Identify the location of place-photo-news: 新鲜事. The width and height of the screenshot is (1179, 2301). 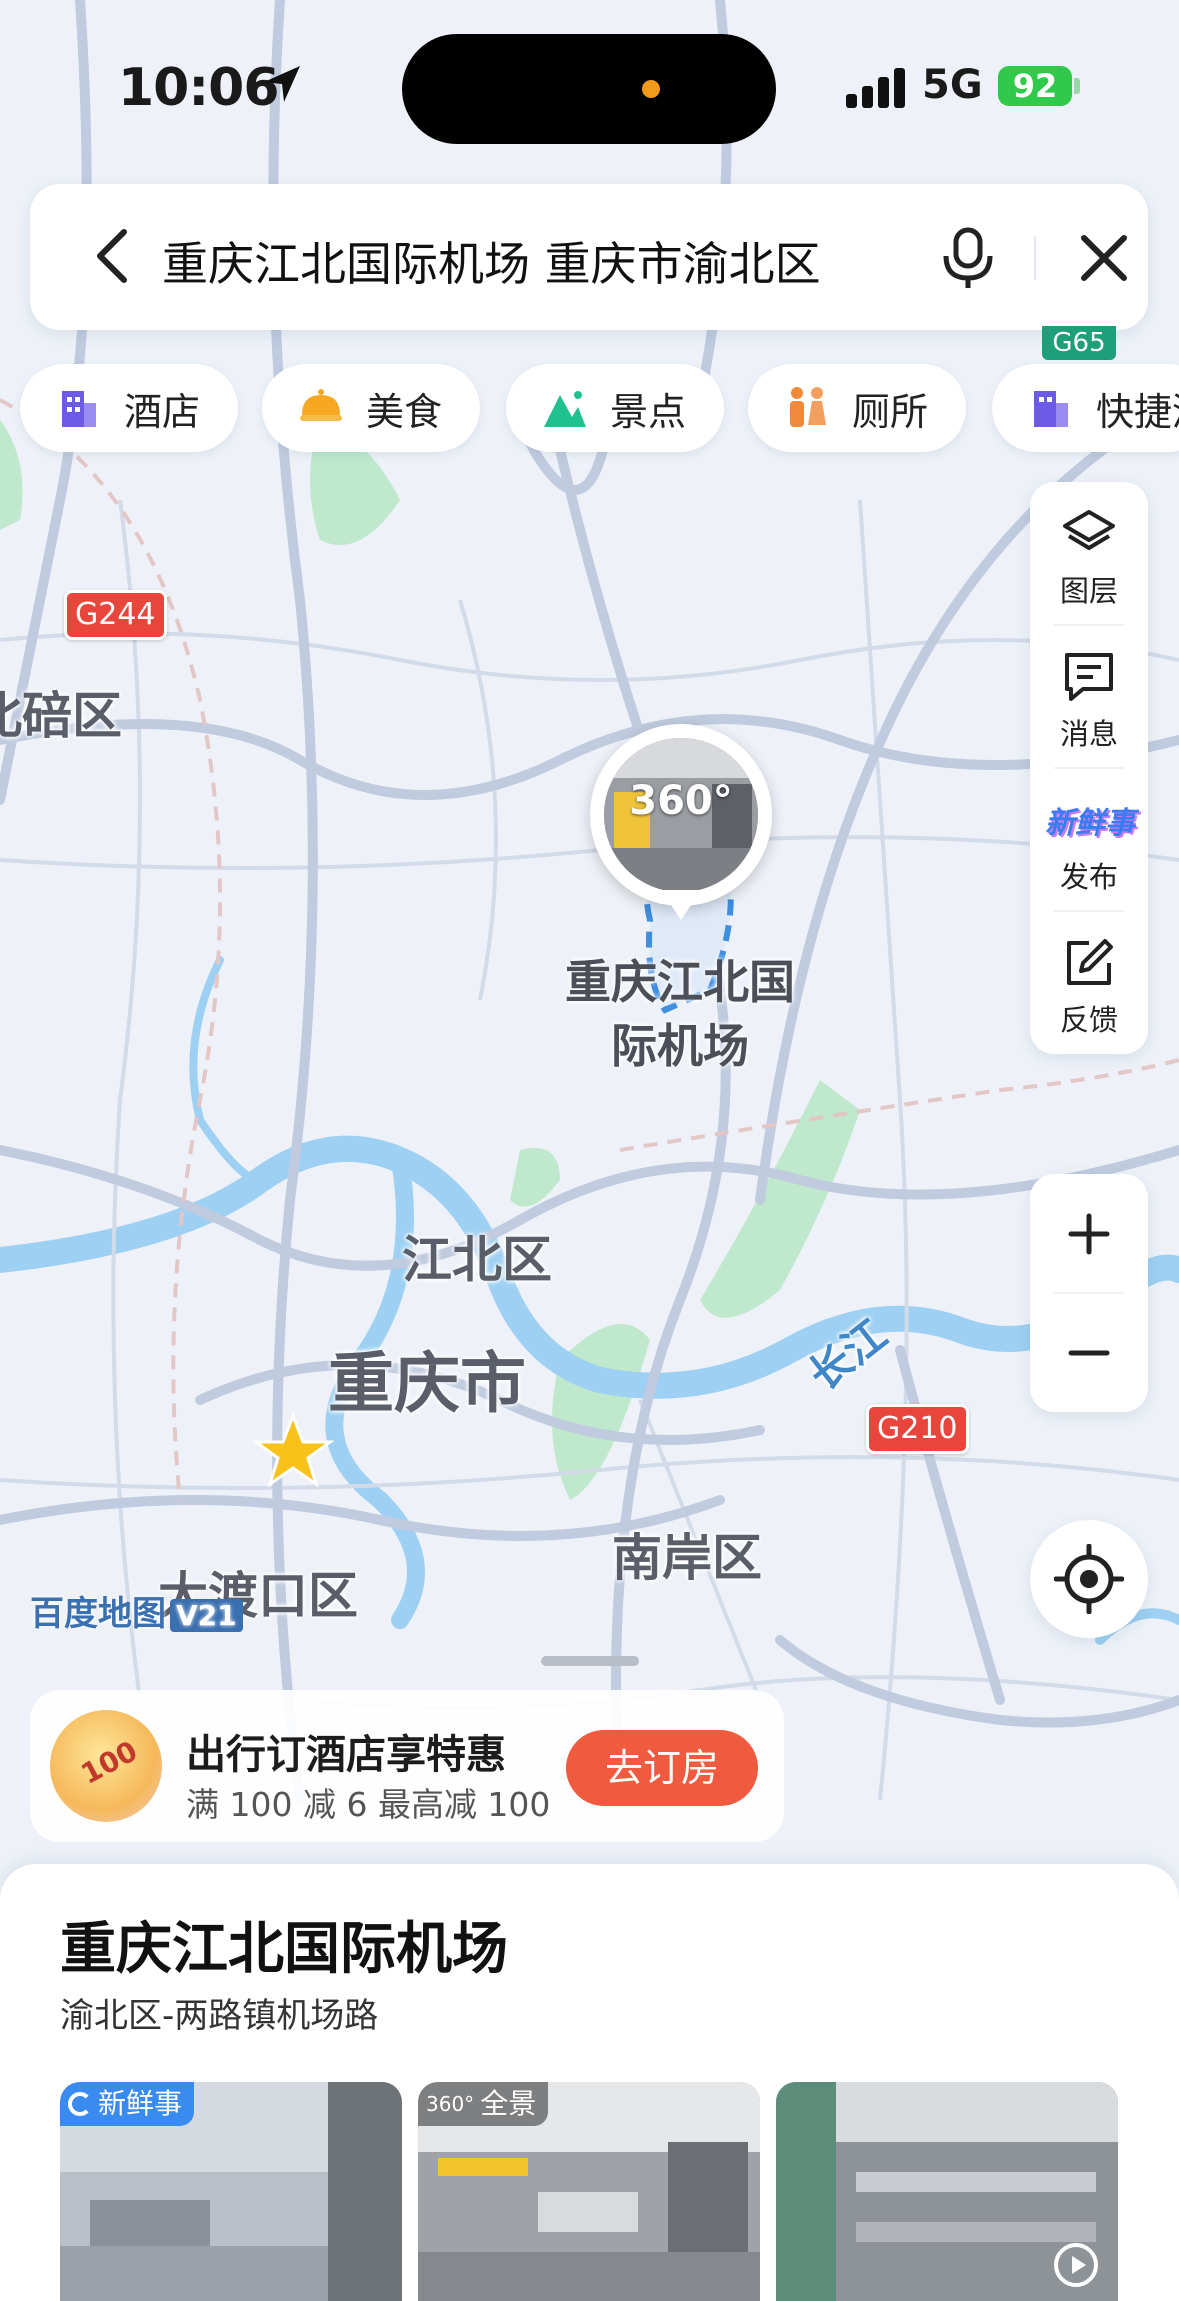
(231, 2191).